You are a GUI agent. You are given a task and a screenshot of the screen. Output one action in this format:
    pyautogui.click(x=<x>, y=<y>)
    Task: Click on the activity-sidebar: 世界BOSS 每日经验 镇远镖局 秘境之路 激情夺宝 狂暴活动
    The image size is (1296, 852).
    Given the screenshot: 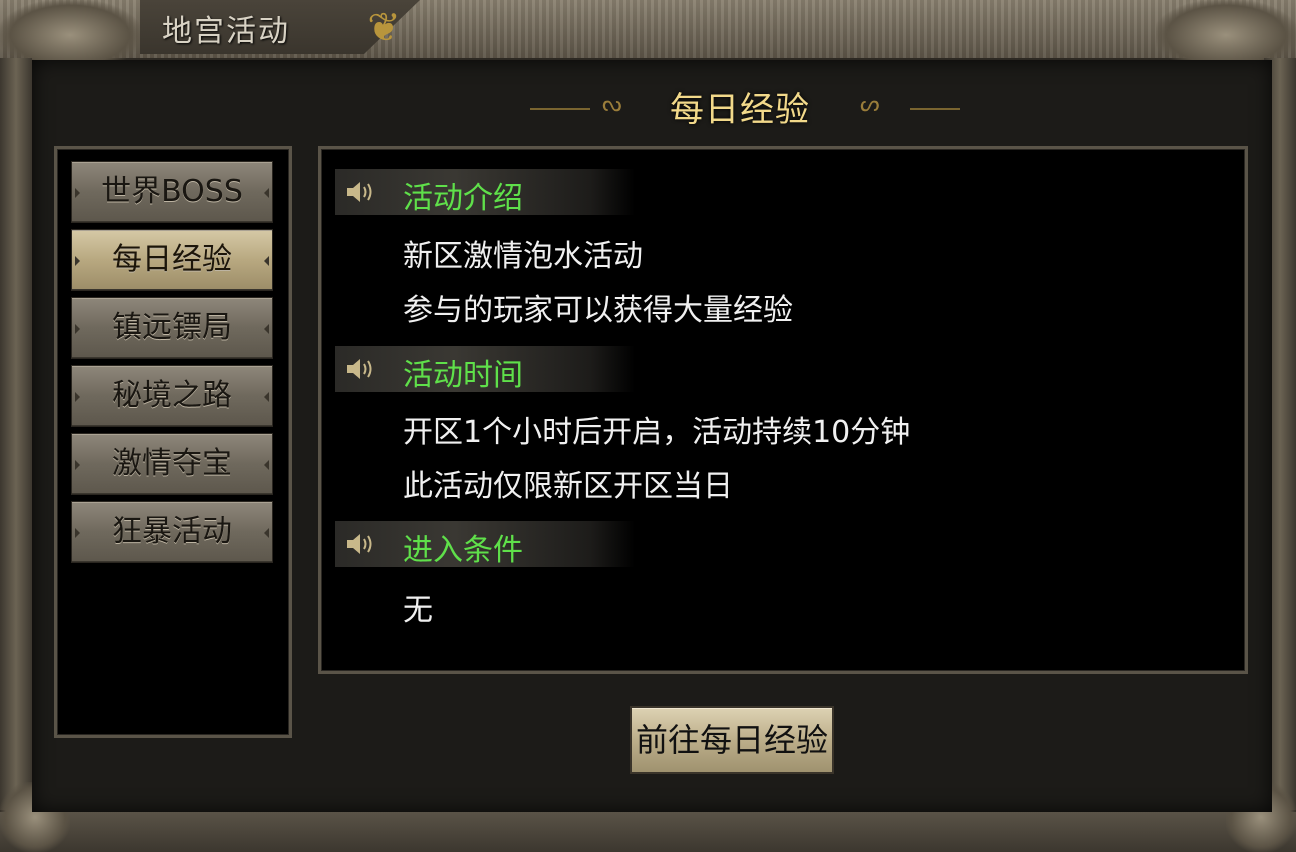 What is the action you would take?
    pyautogui.click(x=173, y=442)
    